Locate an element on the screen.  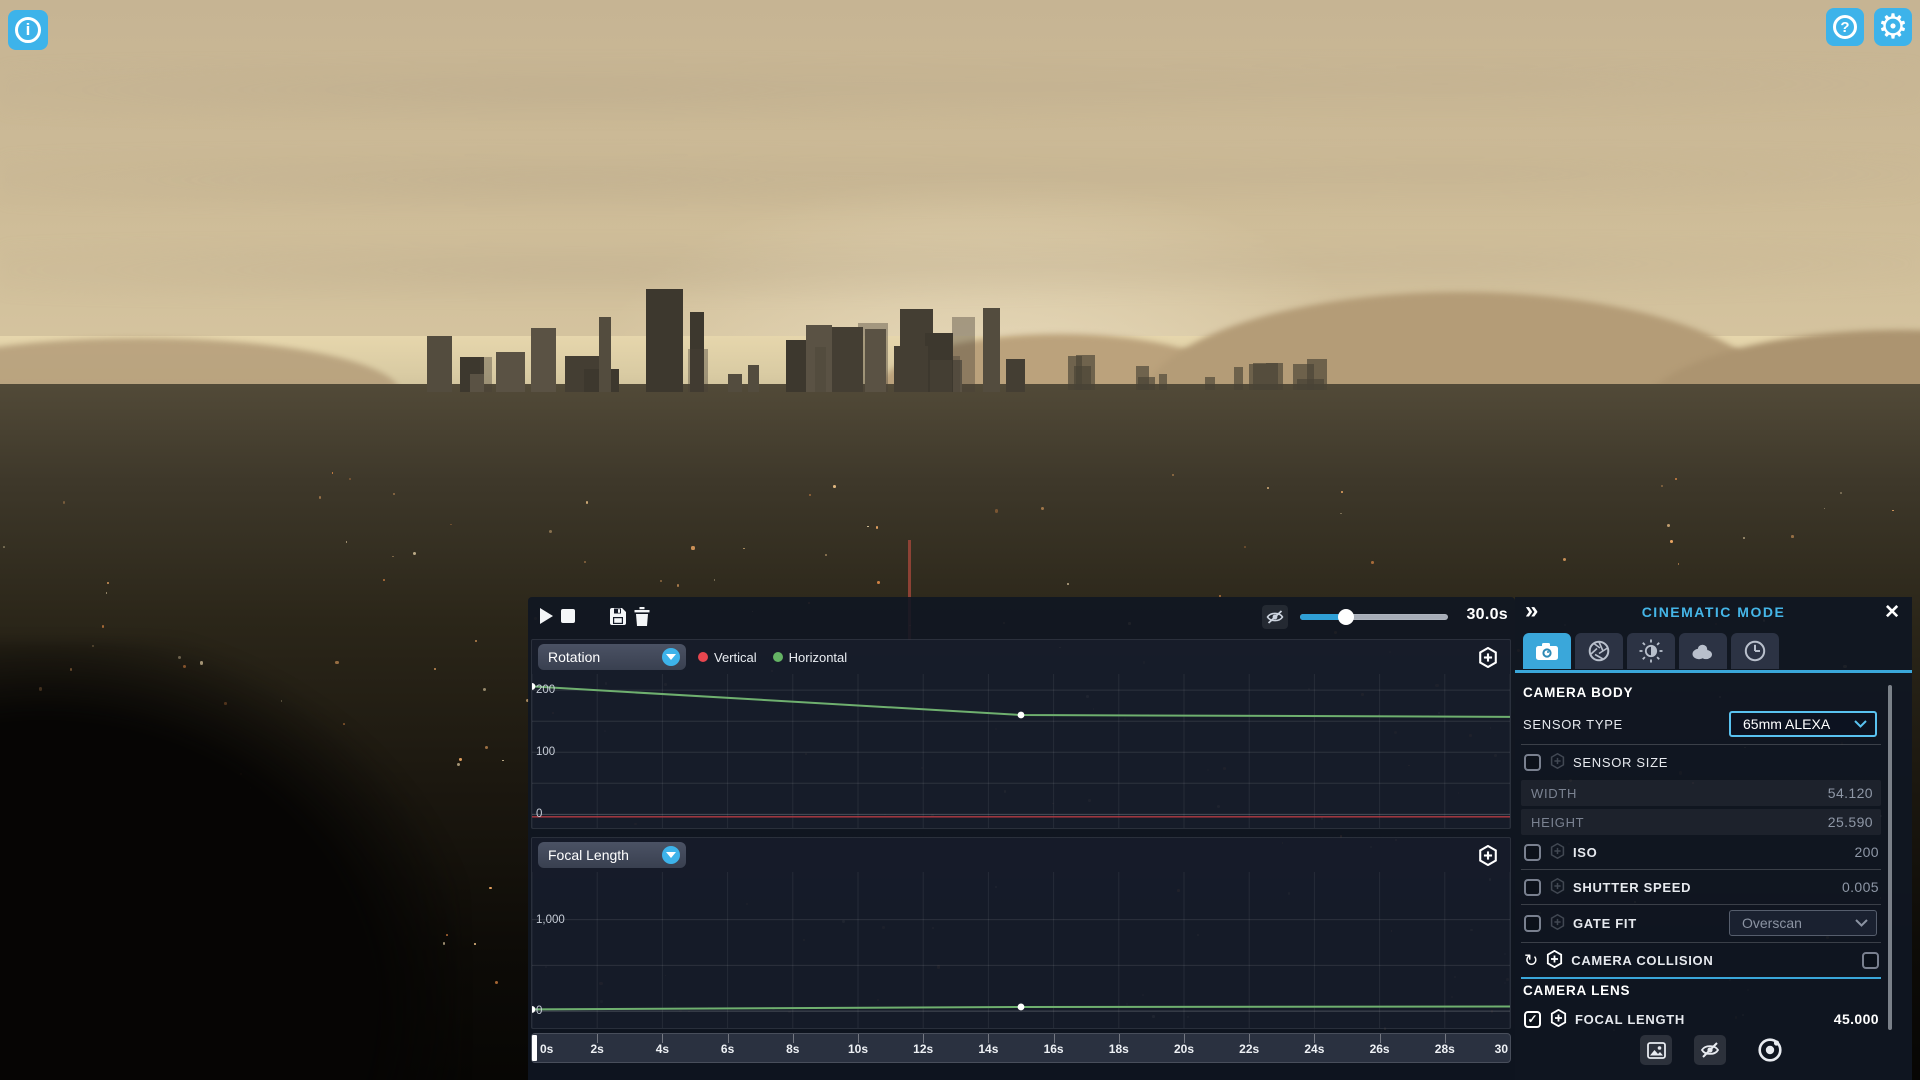
info-icon: i is located at coordinates (28, 30).